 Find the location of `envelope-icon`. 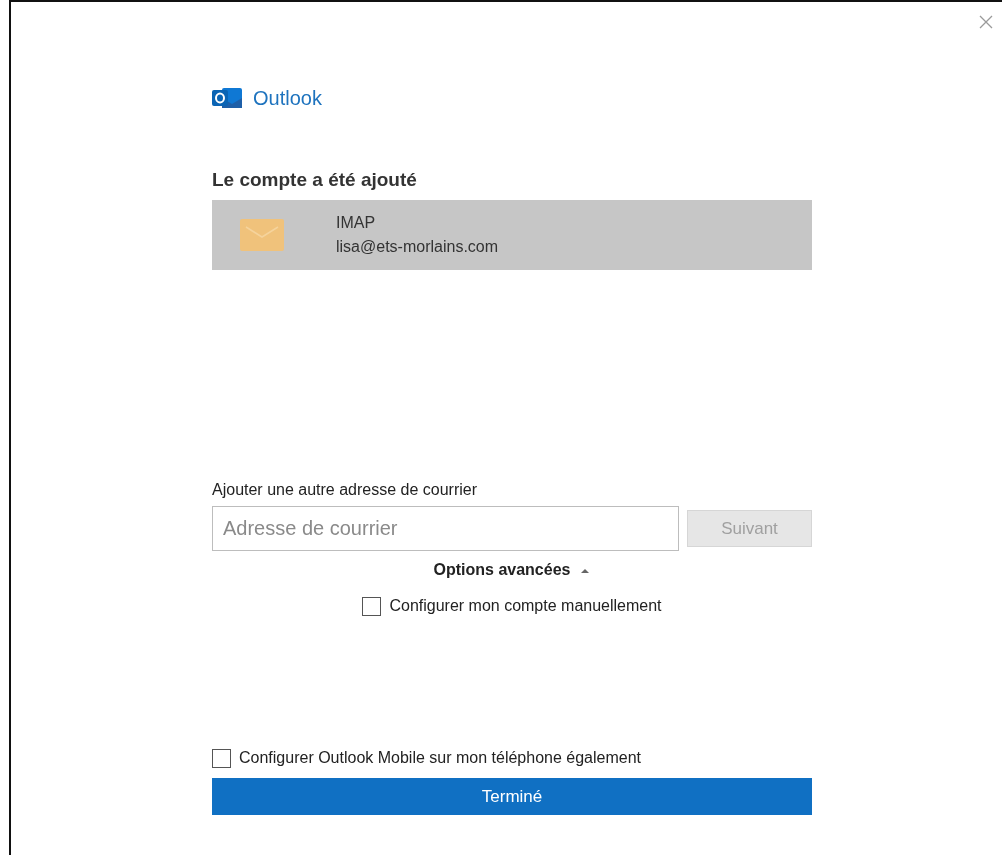

envelope-icon is located at coordinates (262, 235).